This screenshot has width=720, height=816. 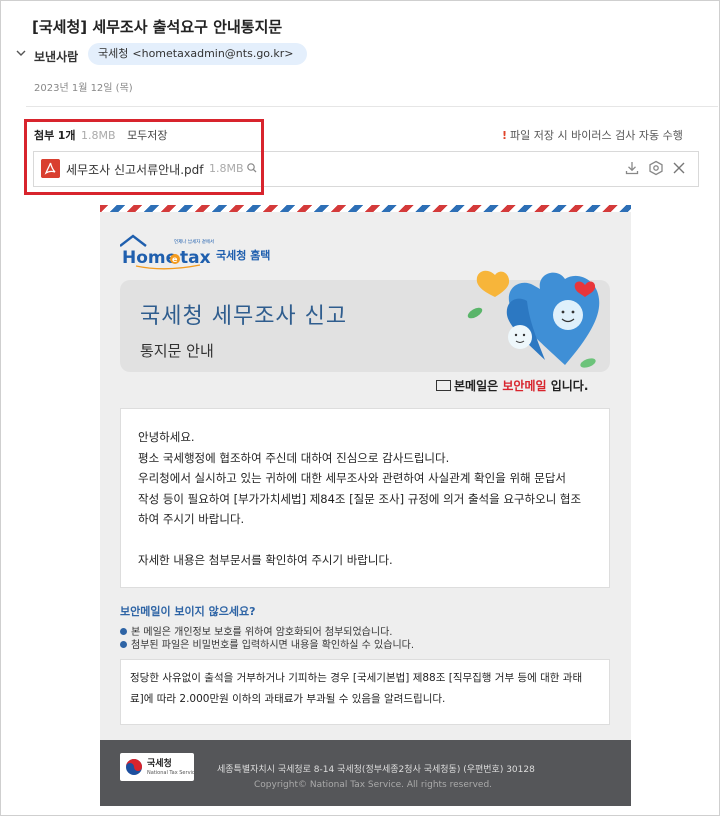 I want to click on hometax-logo: 언제나 납세자 곁에서 Home e tax 국세청 홈택스, so click(x=195, y=252).